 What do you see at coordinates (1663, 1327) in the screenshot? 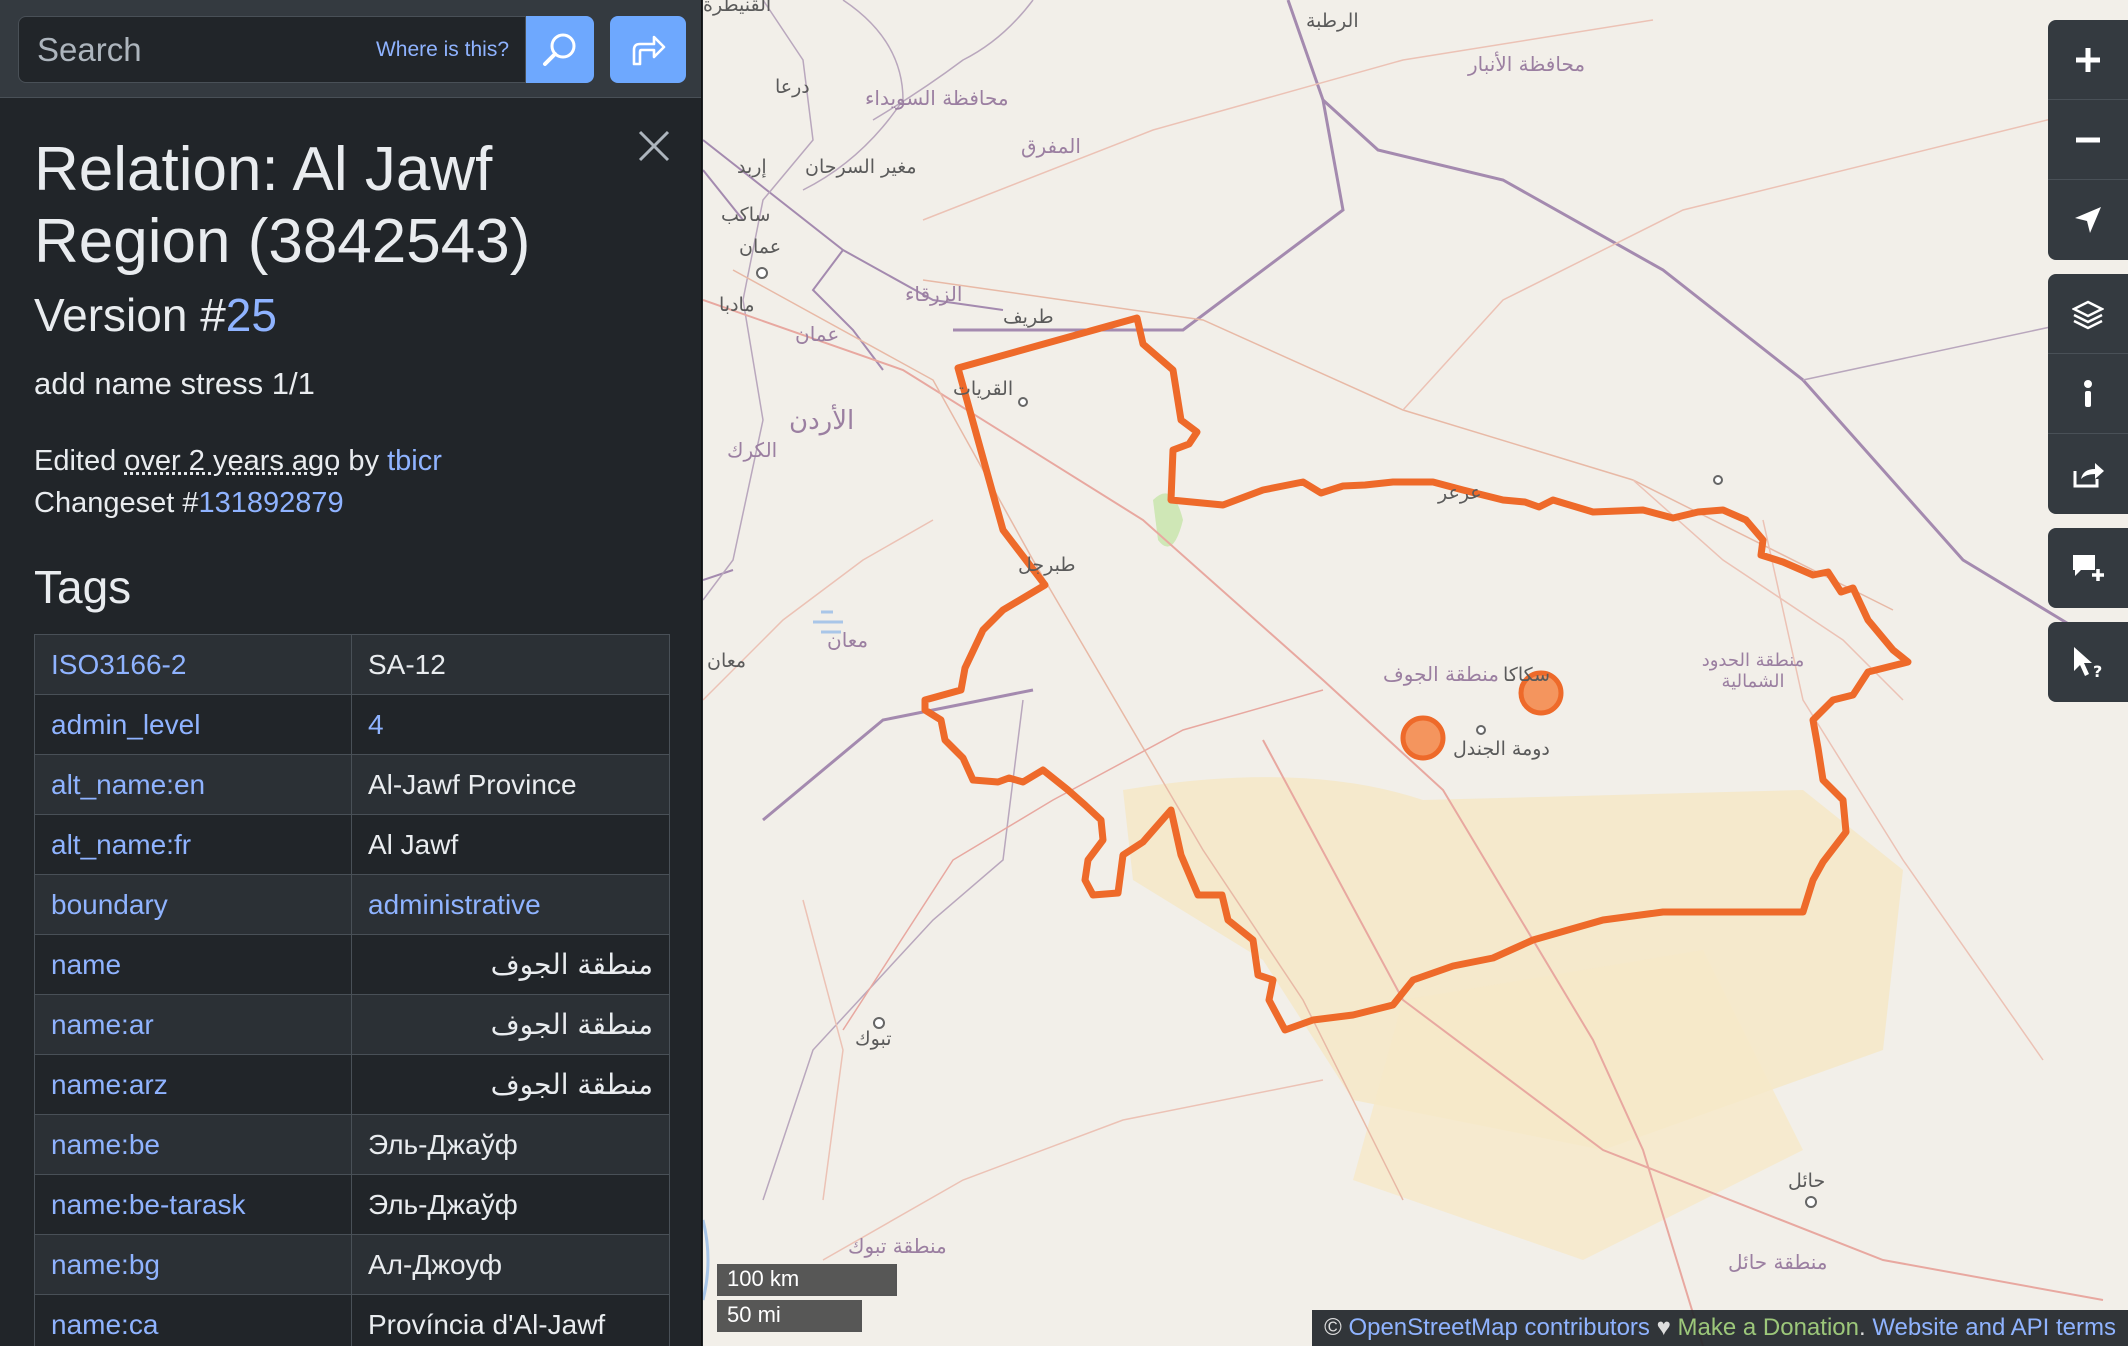
I see `heart-symbol: ♥` at bounding box center [1663, 1327].